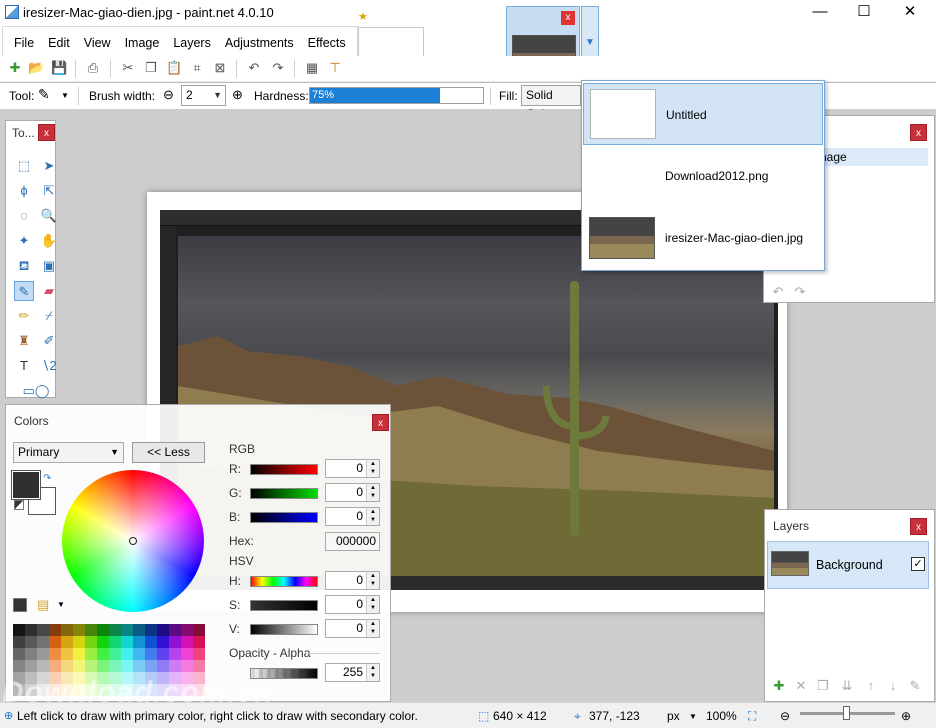 This screenshot has height=728, width=936. Describe the element at coordinates (43, 605) in the screenshot. I see `palette-menu-icon: ▤` at that location.